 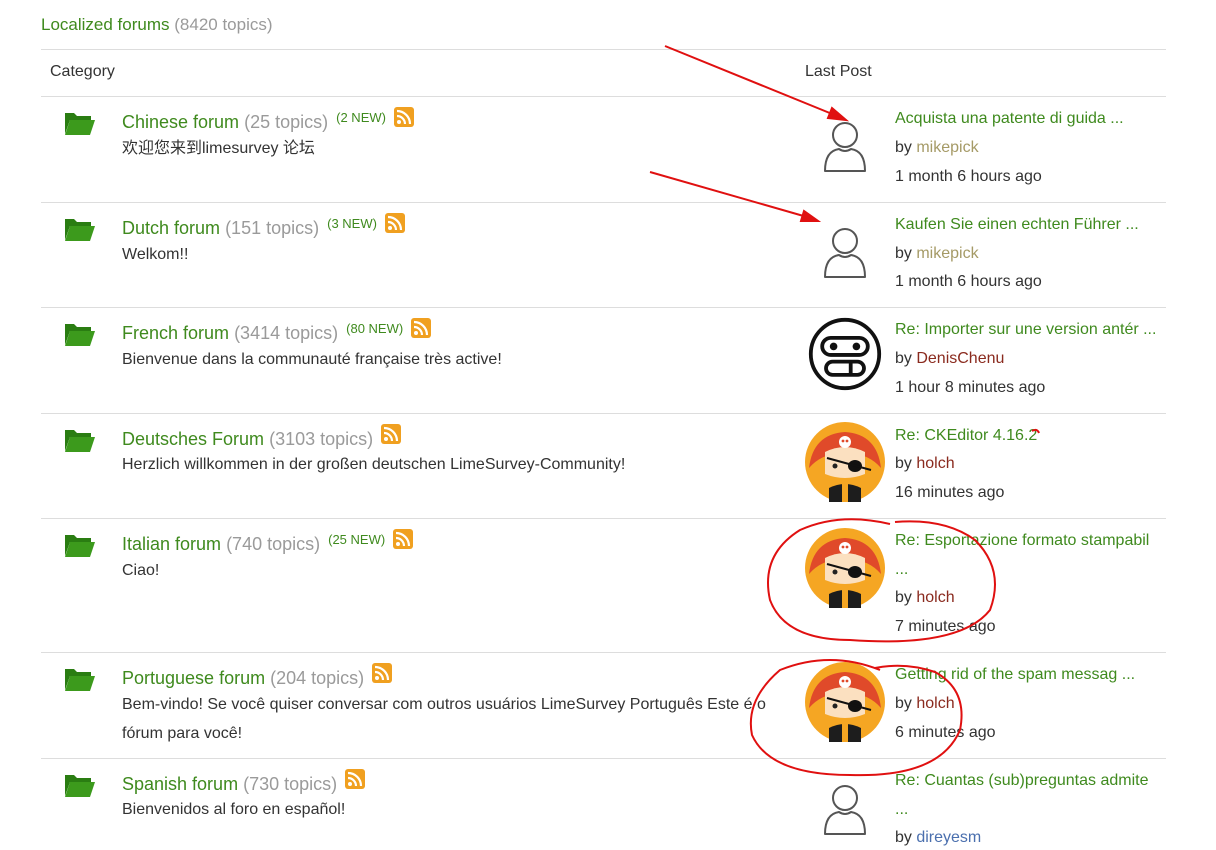 What do you see at coordinates (223, 24) in the screenshot?
I see `section-topic-count: (8420 topics)` at bounding box center [223, 24].